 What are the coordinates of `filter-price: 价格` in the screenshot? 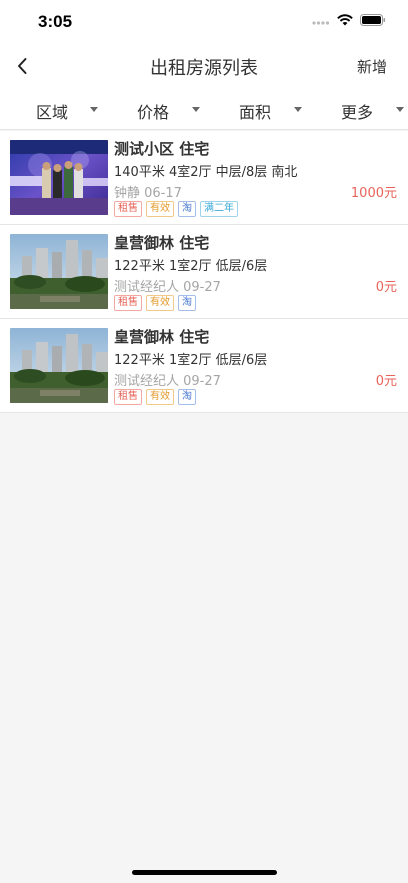 It's located at (153, 109).